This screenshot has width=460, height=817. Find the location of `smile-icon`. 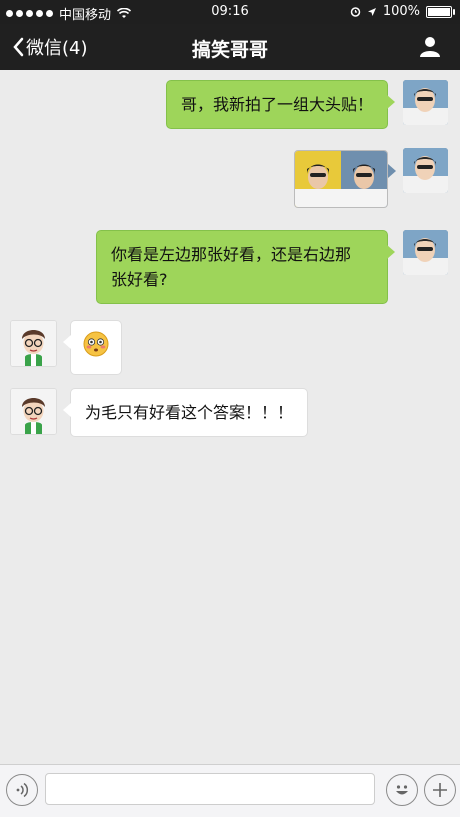

smile-icon is located at coordinates (402, 790).